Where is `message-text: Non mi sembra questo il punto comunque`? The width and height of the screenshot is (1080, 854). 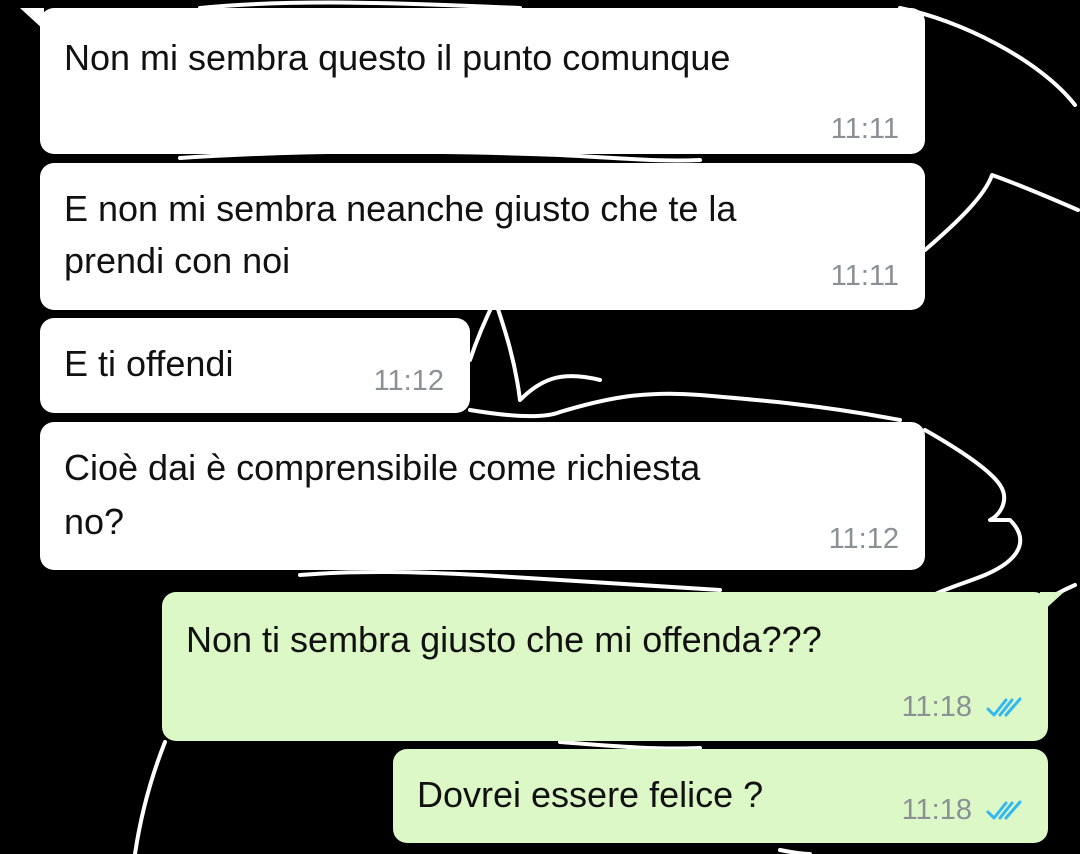
message-text: Non mi sembra questo il punto comunque is located at coordinates (397, 57).